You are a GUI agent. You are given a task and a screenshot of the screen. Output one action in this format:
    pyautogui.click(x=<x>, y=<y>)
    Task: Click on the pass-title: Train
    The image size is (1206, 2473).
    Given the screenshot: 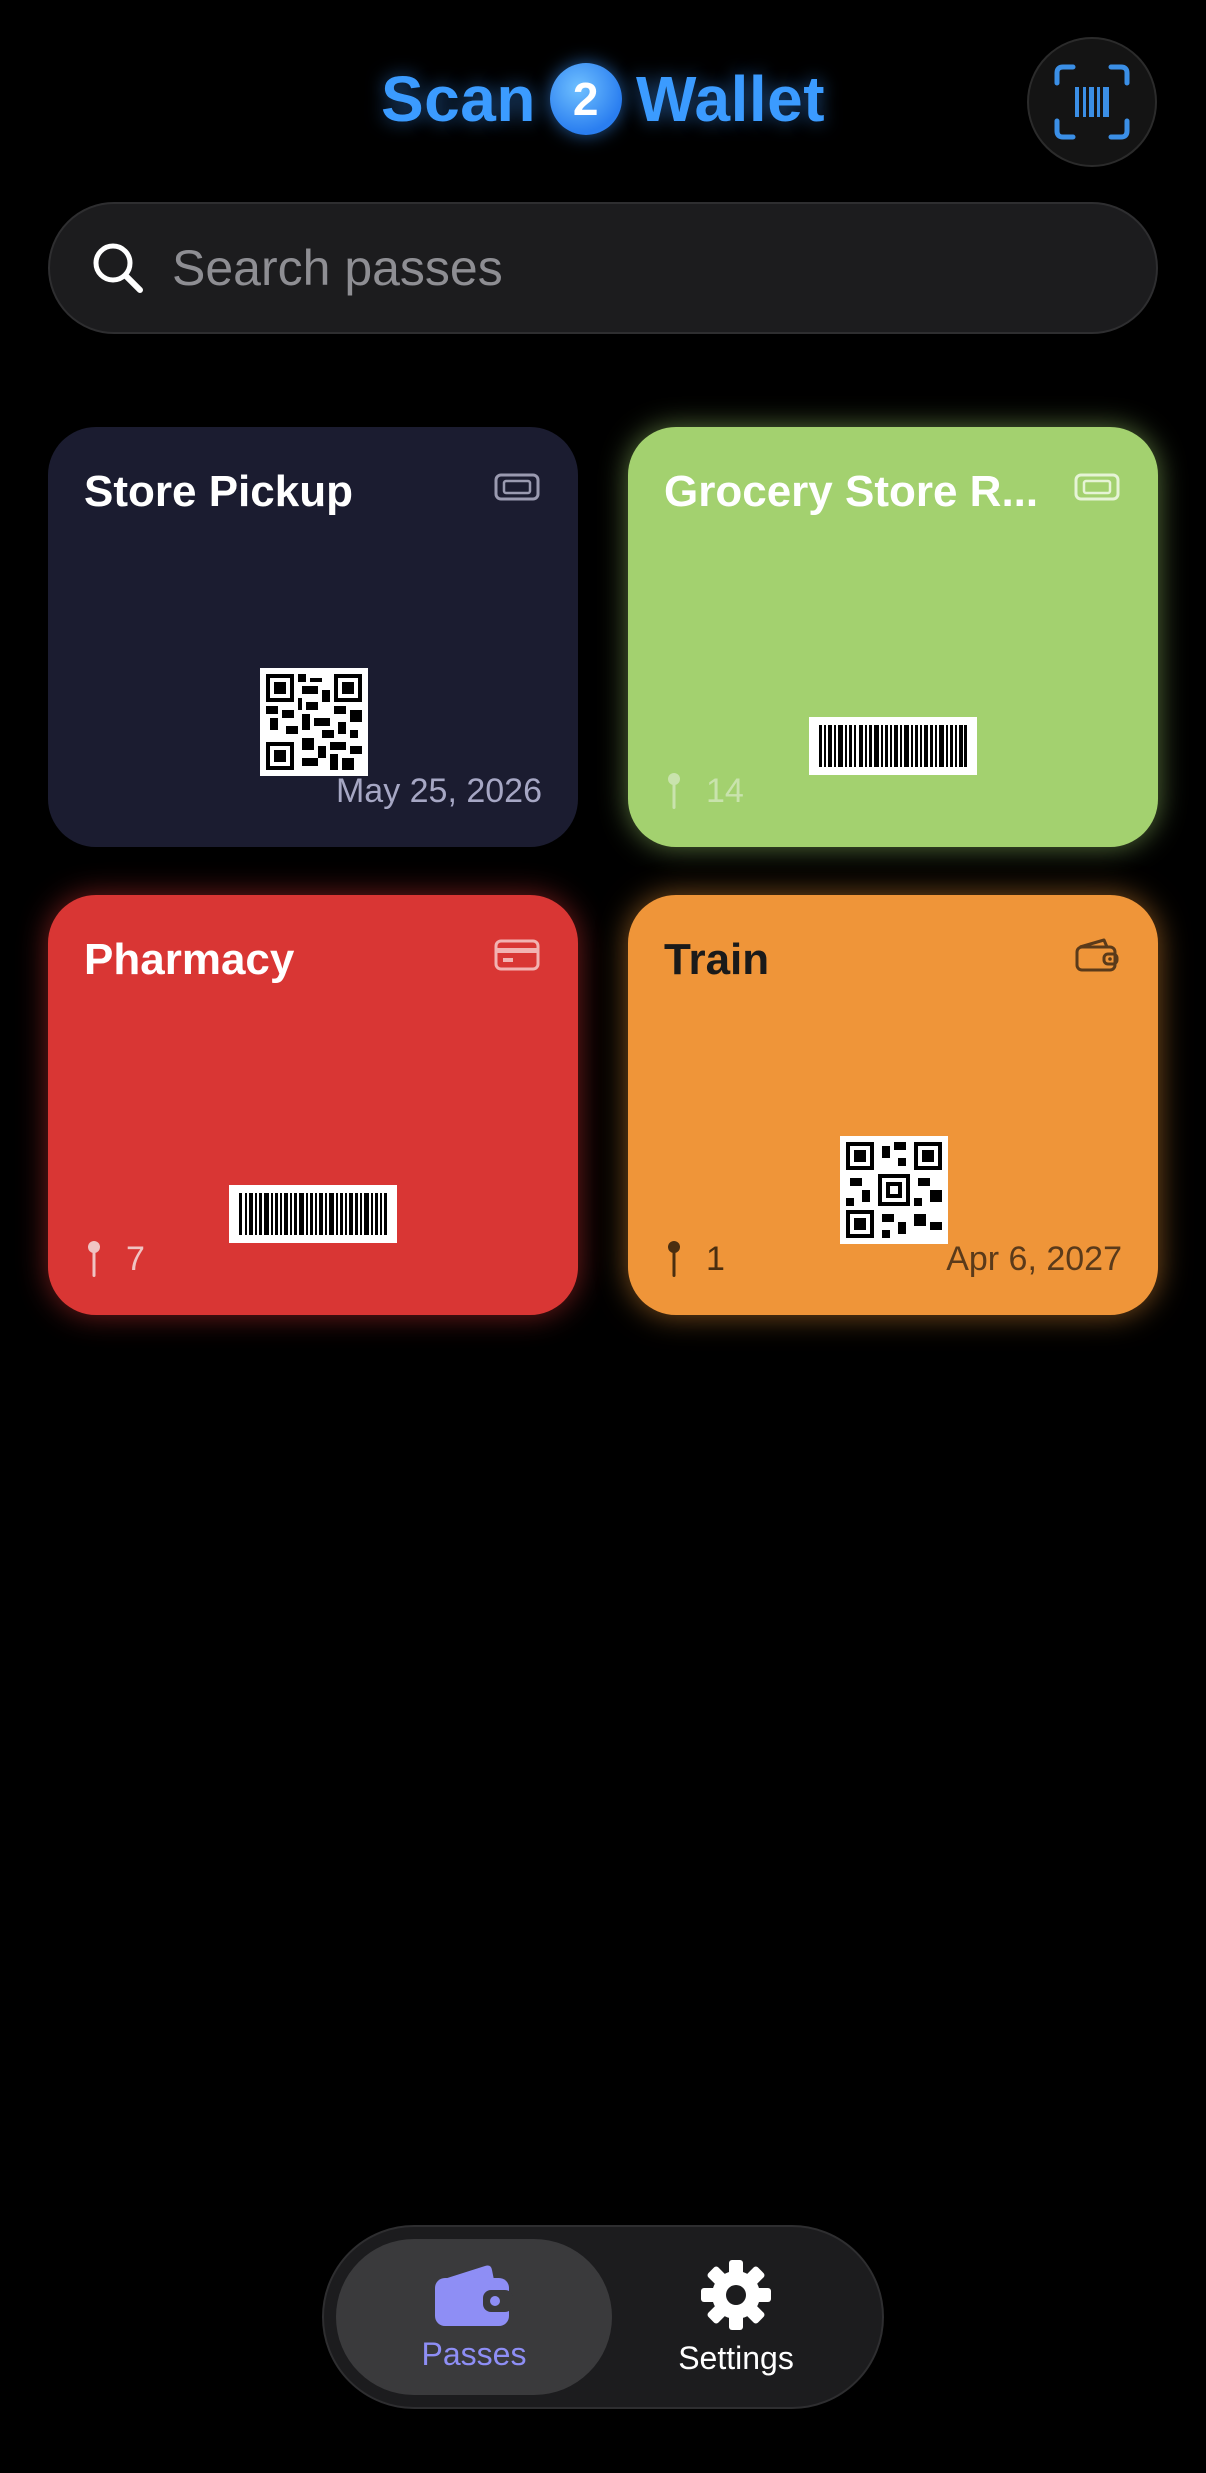 What is the action you would take?
    pyautogui.click(x=717, y=959)
    